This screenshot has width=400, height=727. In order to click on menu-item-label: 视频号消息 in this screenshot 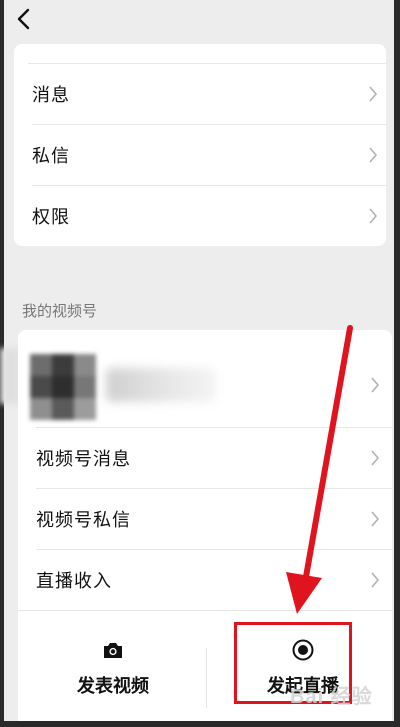, I will do `click(83, 459)`.